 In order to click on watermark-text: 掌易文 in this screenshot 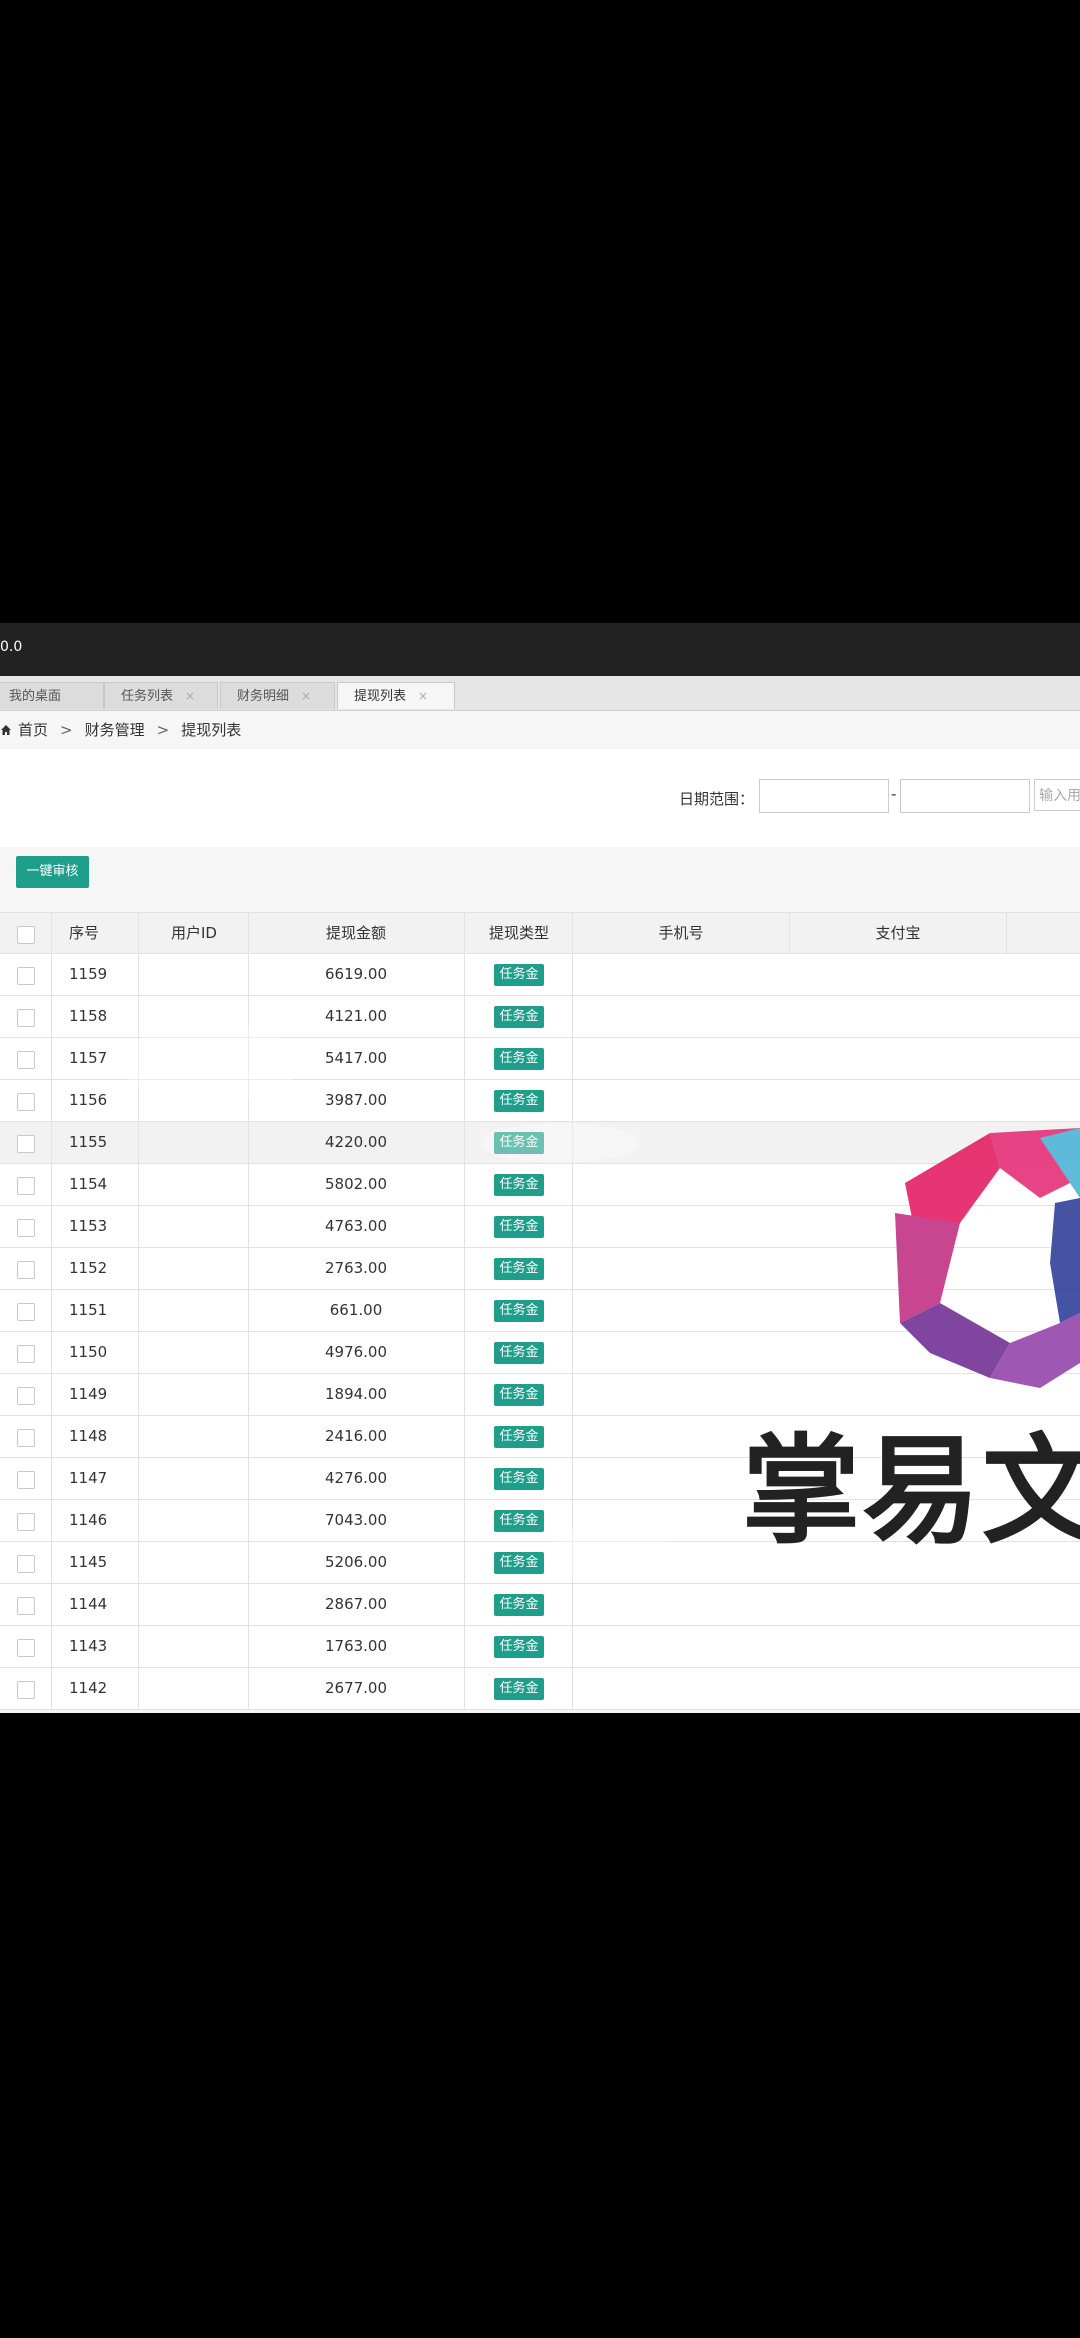, I will do `click(911, 1491)`.